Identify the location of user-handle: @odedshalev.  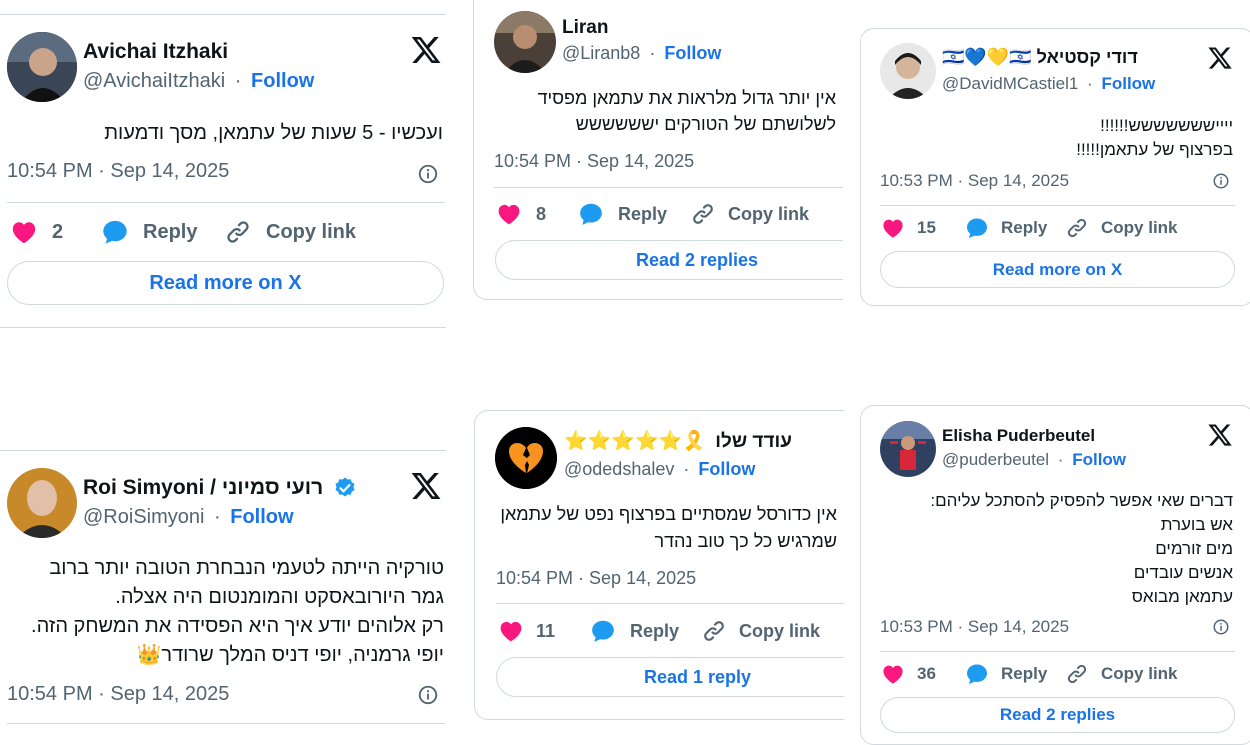
(619, 469).